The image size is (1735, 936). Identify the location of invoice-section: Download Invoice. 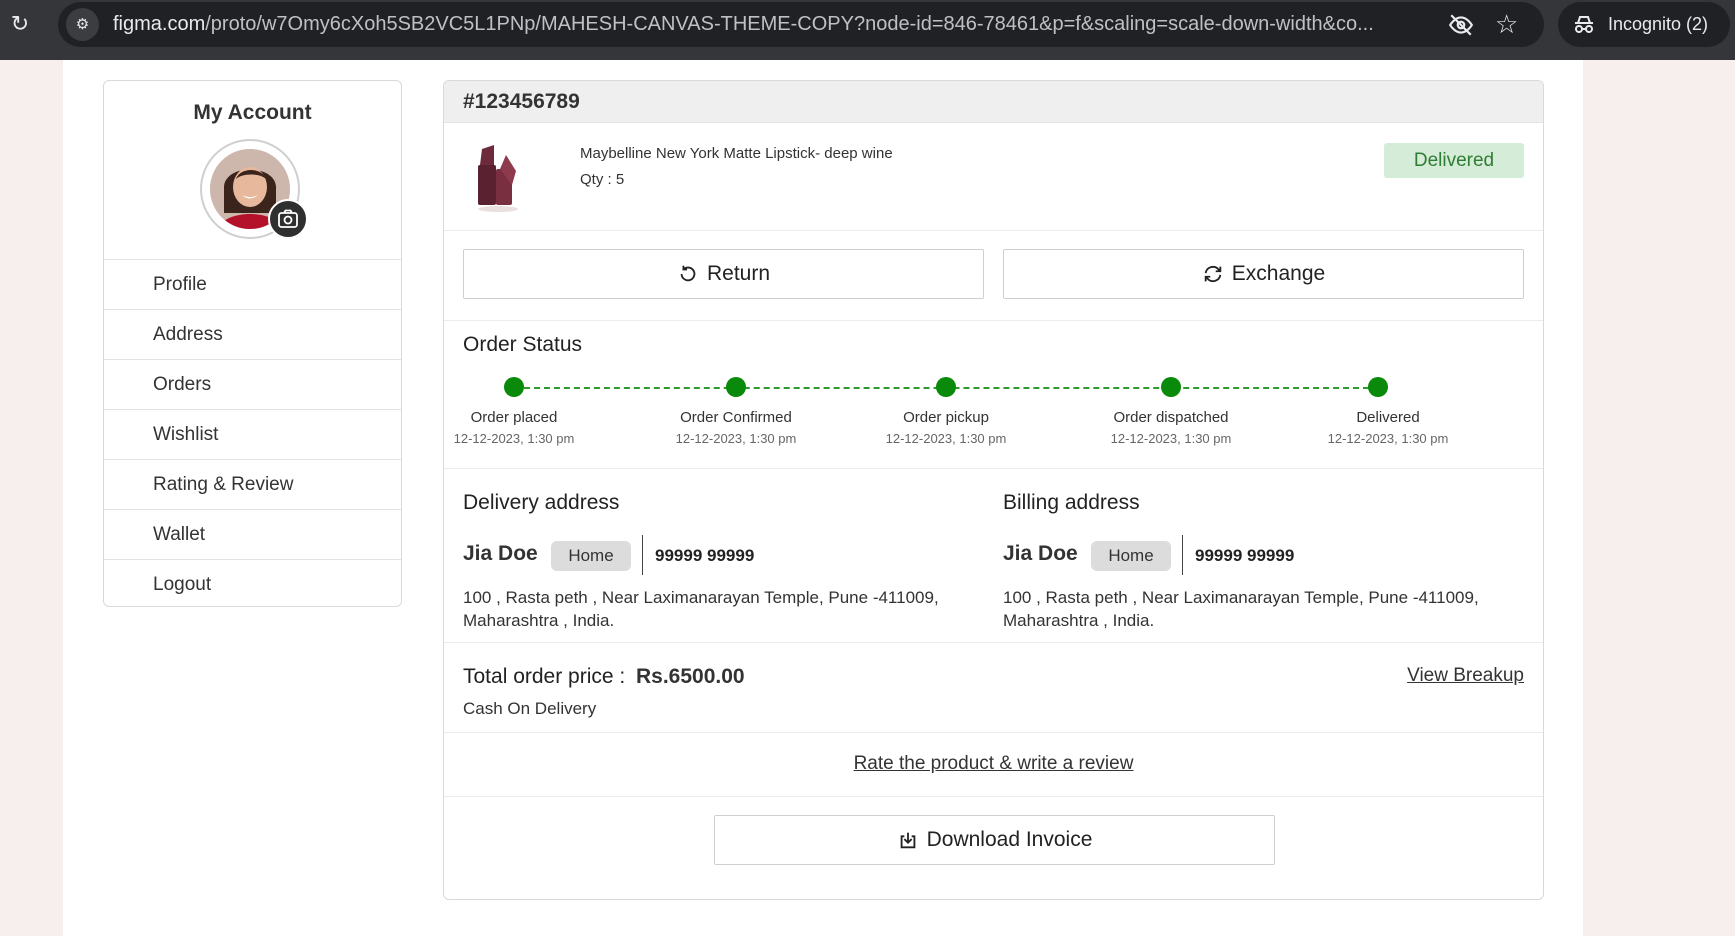
(993, 837).